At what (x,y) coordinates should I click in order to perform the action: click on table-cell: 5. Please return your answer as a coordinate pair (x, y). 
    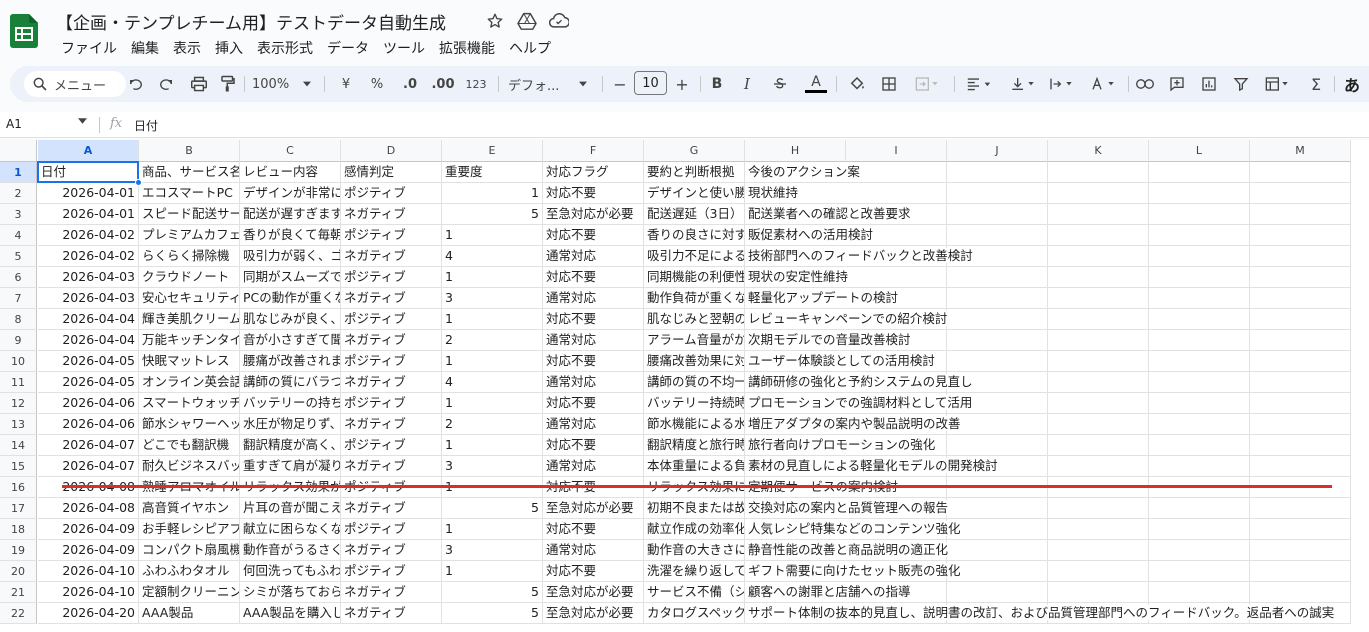
    Looking at the image, I should click on (492, 613).